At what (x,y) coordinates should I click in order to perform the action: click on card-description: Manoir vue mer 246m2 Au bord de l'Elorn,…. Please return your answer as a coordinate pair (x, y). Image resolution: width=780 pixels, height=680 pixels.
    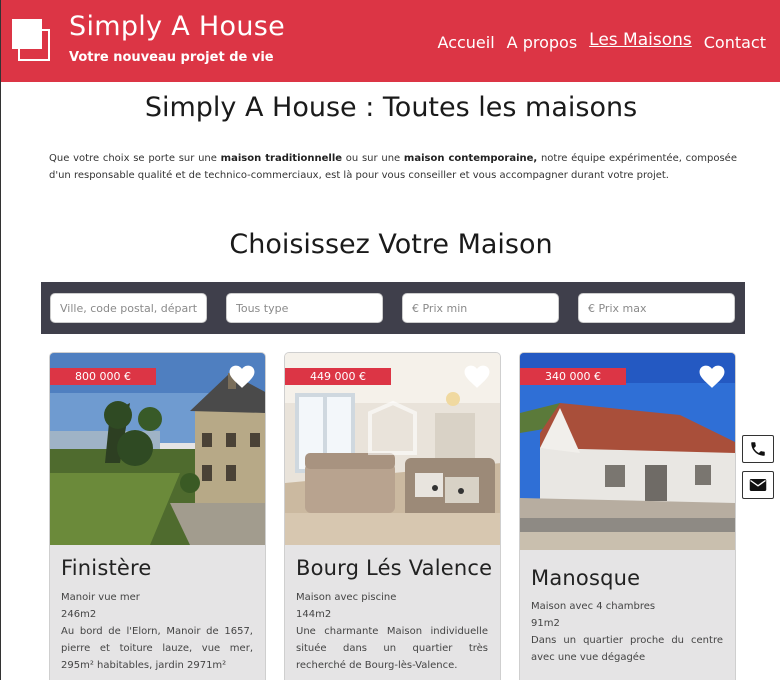
    Looking at the image, I should click on (157, 631).